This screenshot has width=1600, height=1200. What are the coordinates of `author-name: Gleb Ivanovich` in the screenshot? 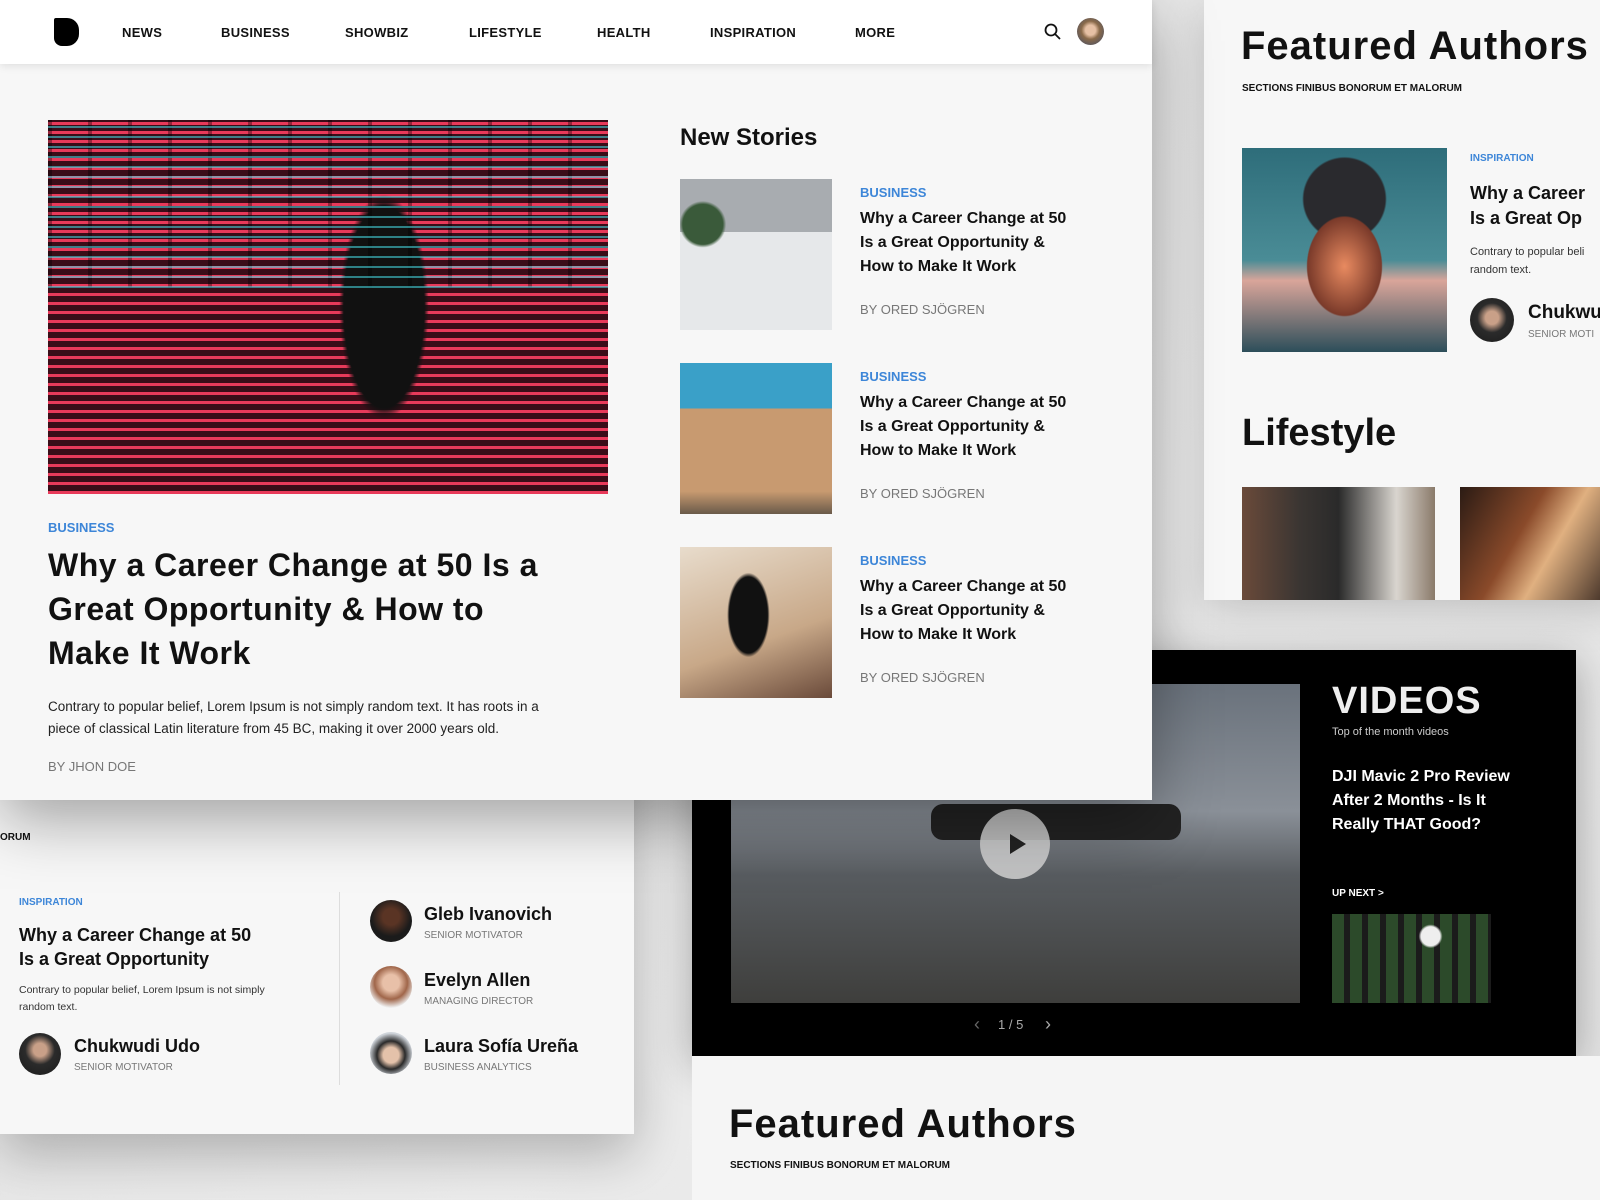 It's located at (488, 914).